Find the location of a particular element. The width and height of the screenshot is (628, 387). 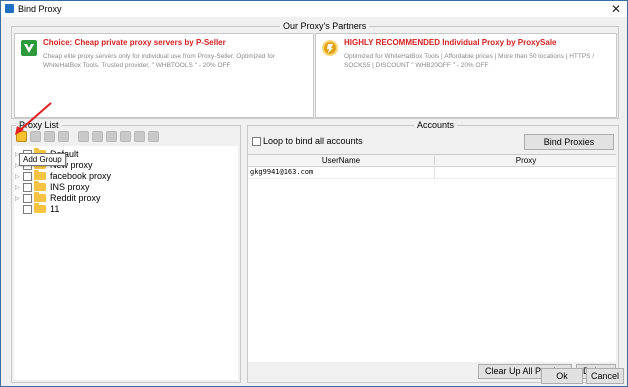

p-seller-logo-icon is located at coordinates (29, 48).